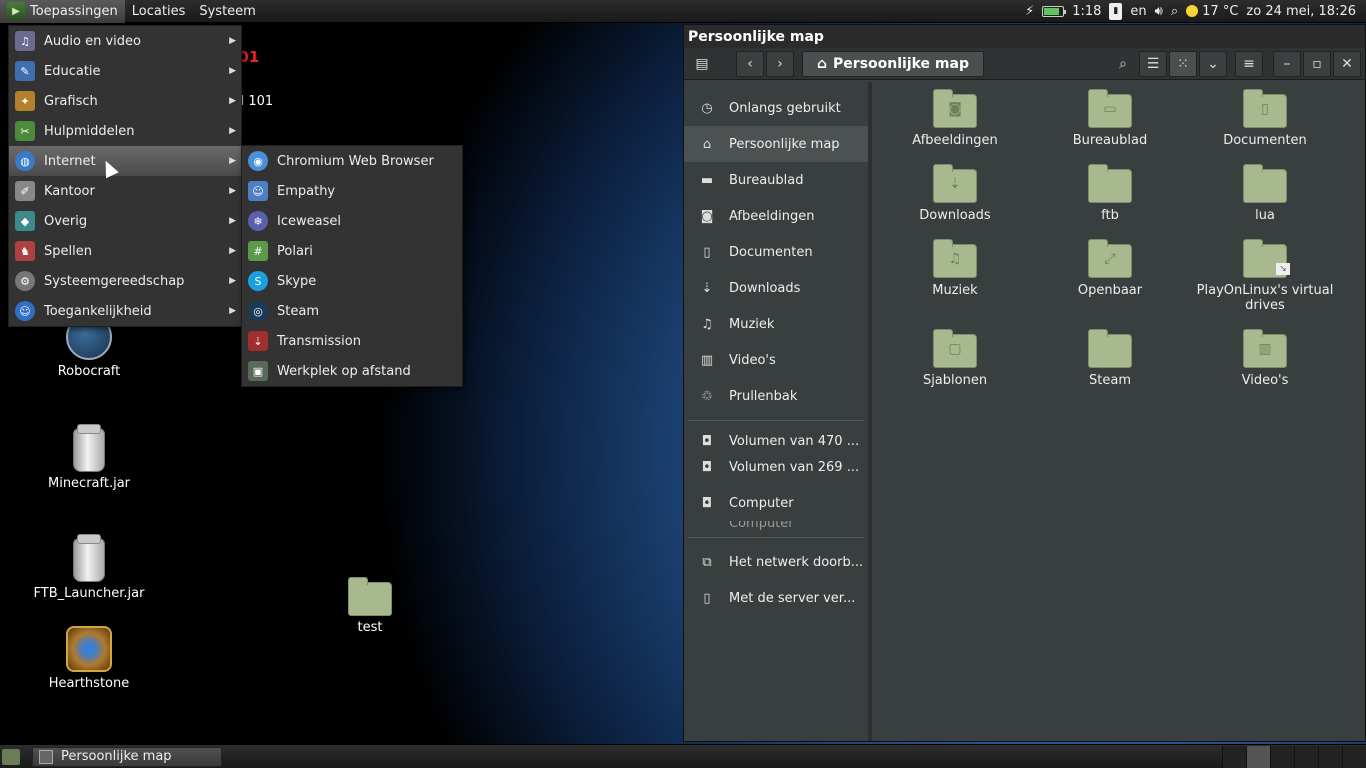 The height and width of the screenshot is (768, 1366). I want to click on menu-item-accessories: ✂ Hulpmiddelen ▶, so click(125, 131).